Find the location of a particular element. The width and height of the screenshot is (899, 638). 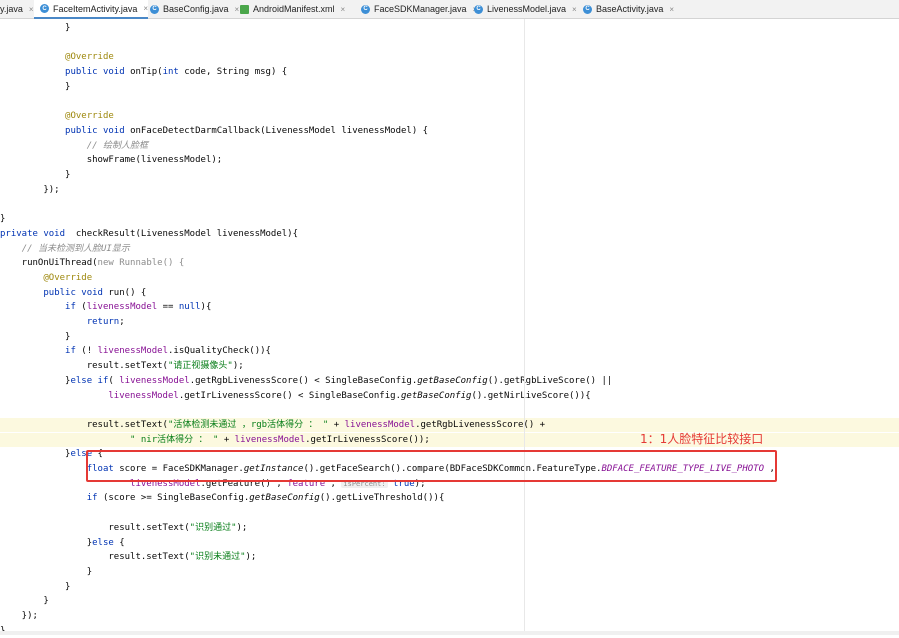

code-token: ; is located at coordinates (122, 322).